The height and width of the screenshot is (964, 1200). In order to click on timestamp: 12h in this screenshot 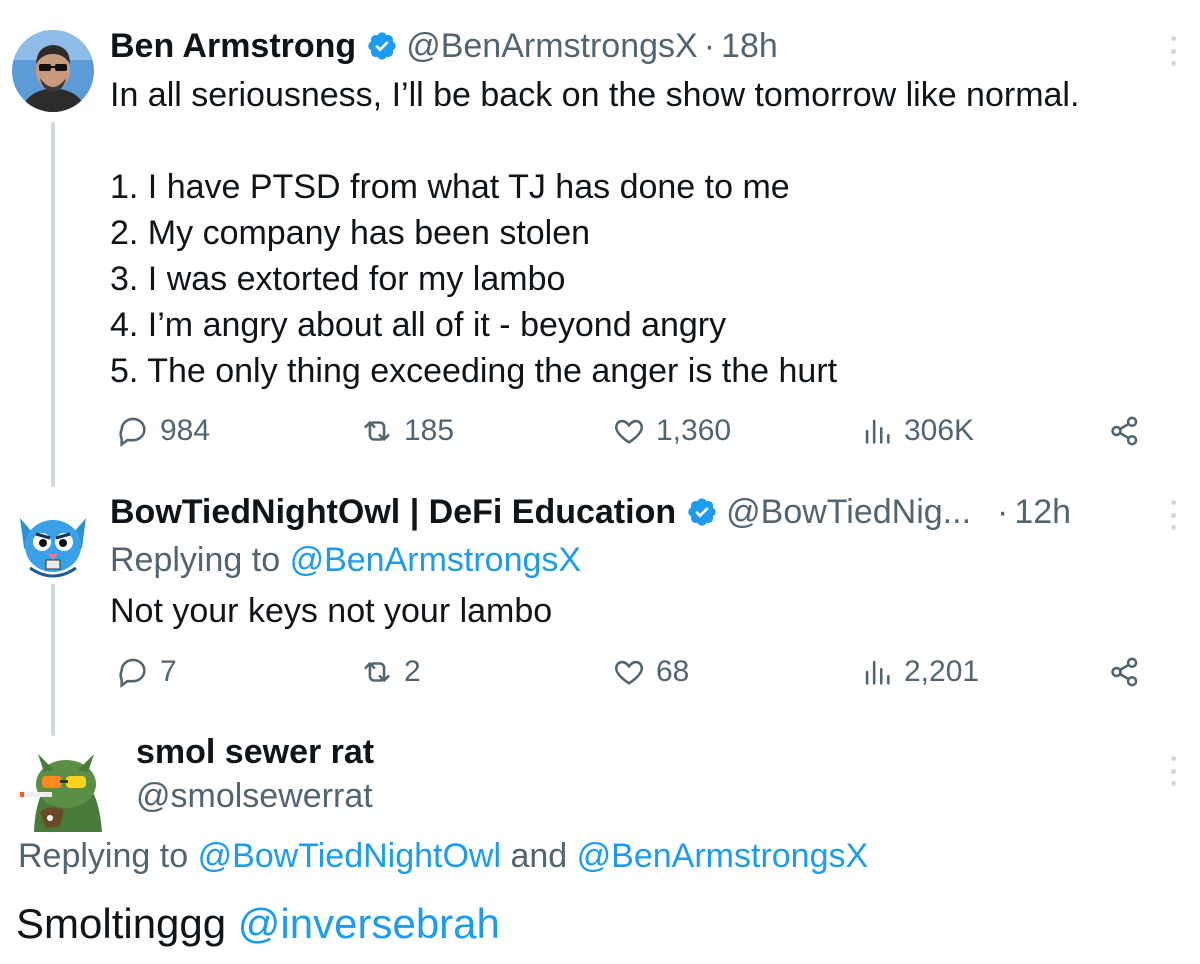, I will do `click(1042, 512)`.